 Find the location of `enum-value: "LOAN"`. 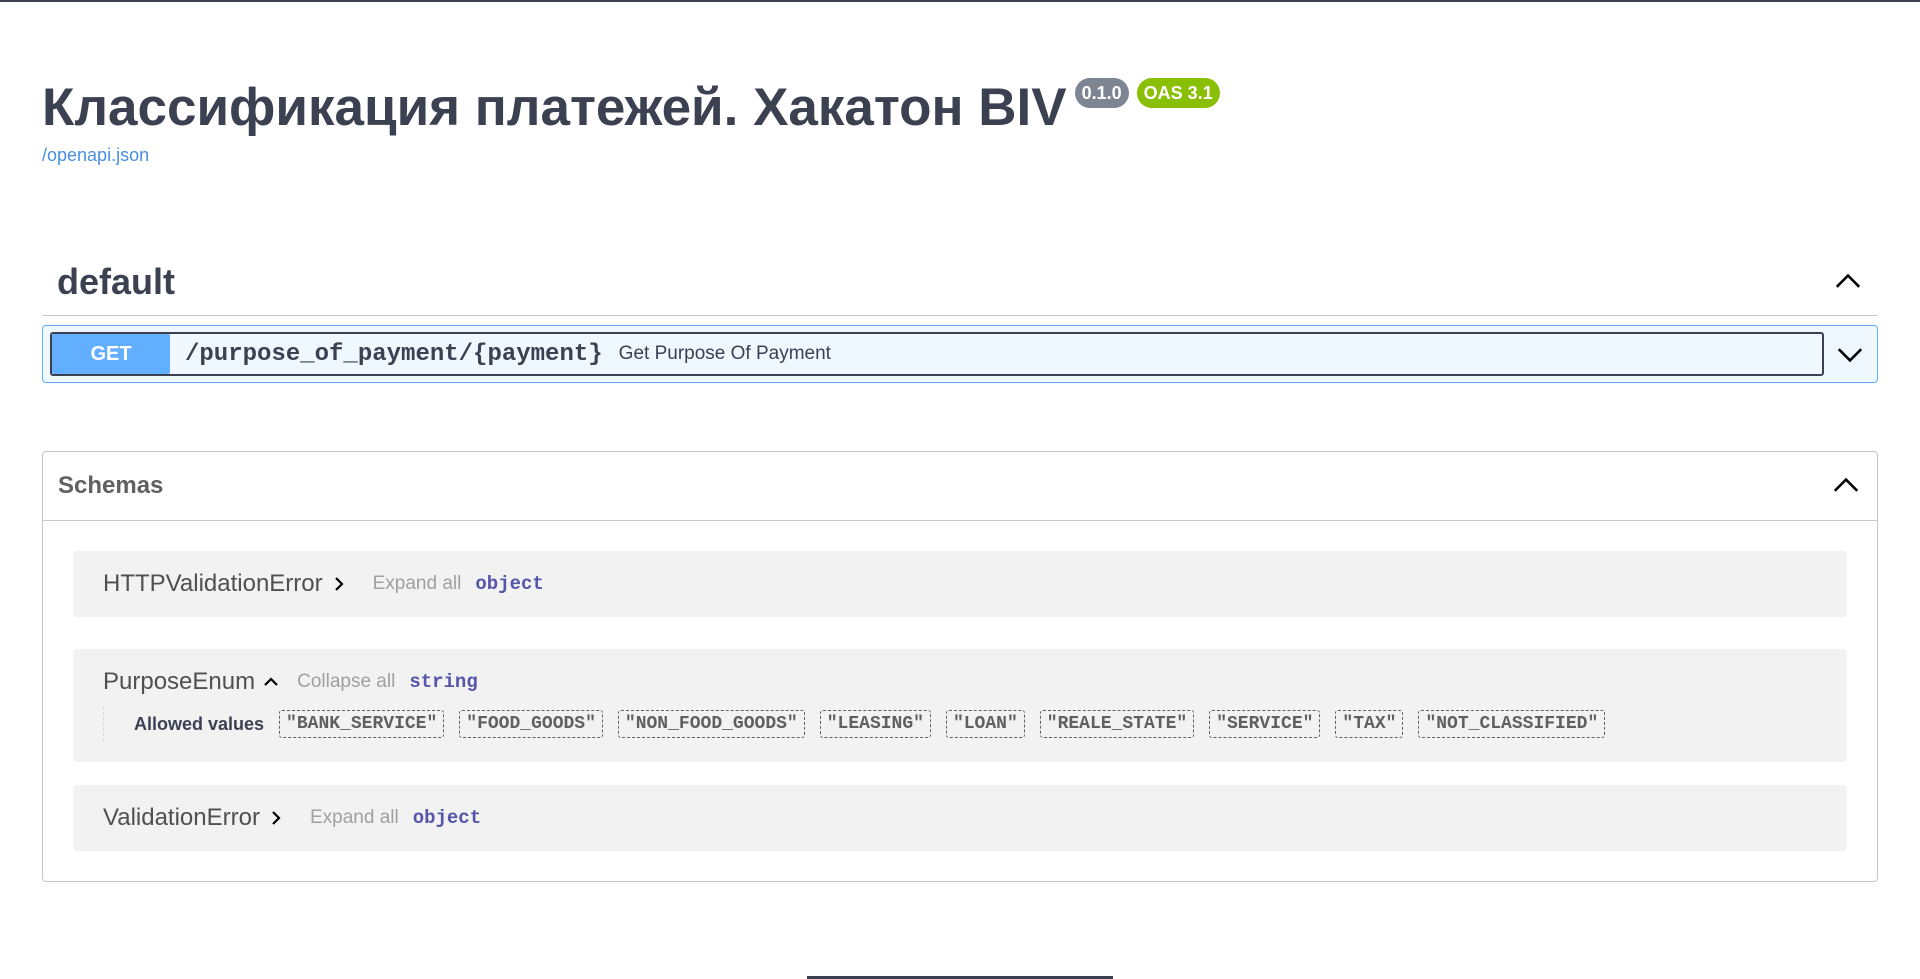

enum-value: "LOAN" is located at coordinates (985, 724).